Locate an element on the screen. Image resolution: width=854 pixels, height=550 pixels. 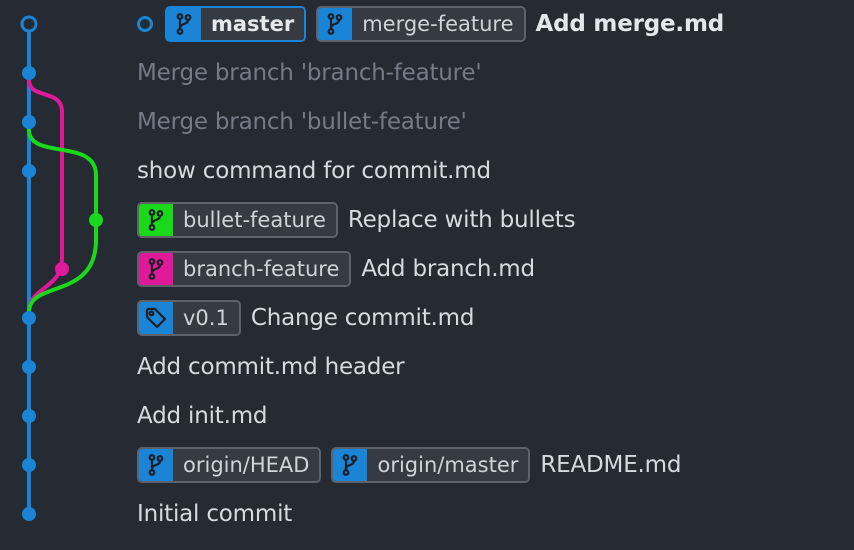
commit-row: v0.1 Change commit.md is located at coordinates (306, 318).